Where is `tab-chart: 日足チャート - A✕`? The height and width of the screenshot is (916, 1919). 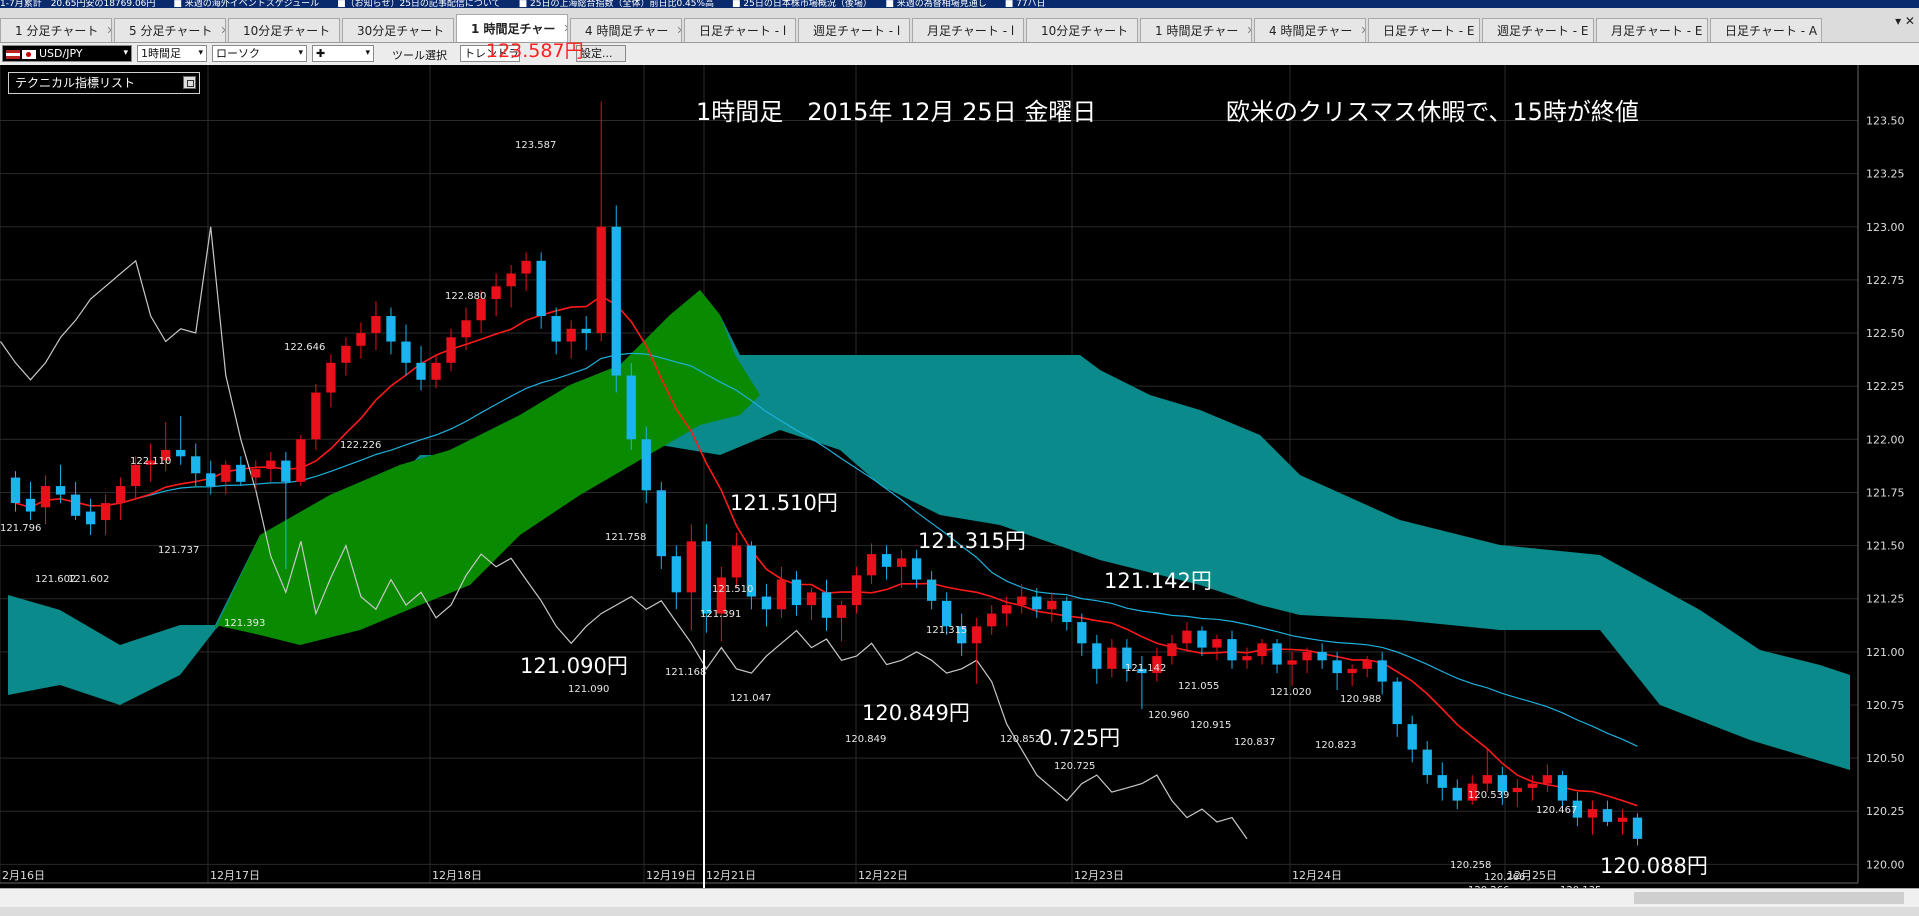
tab-chart: 日足チャート - A✕ is located at coordinates (1766, 30).